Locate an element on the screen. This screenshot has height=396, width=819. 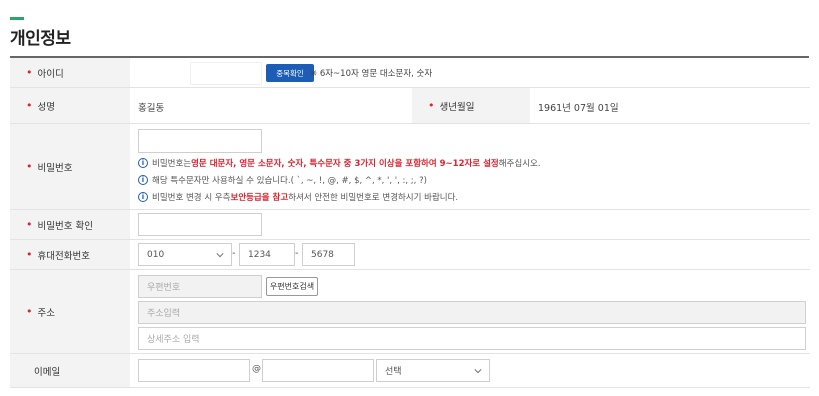
row-email: 이메일 @ 선택 is located at coordinates (410, 371).